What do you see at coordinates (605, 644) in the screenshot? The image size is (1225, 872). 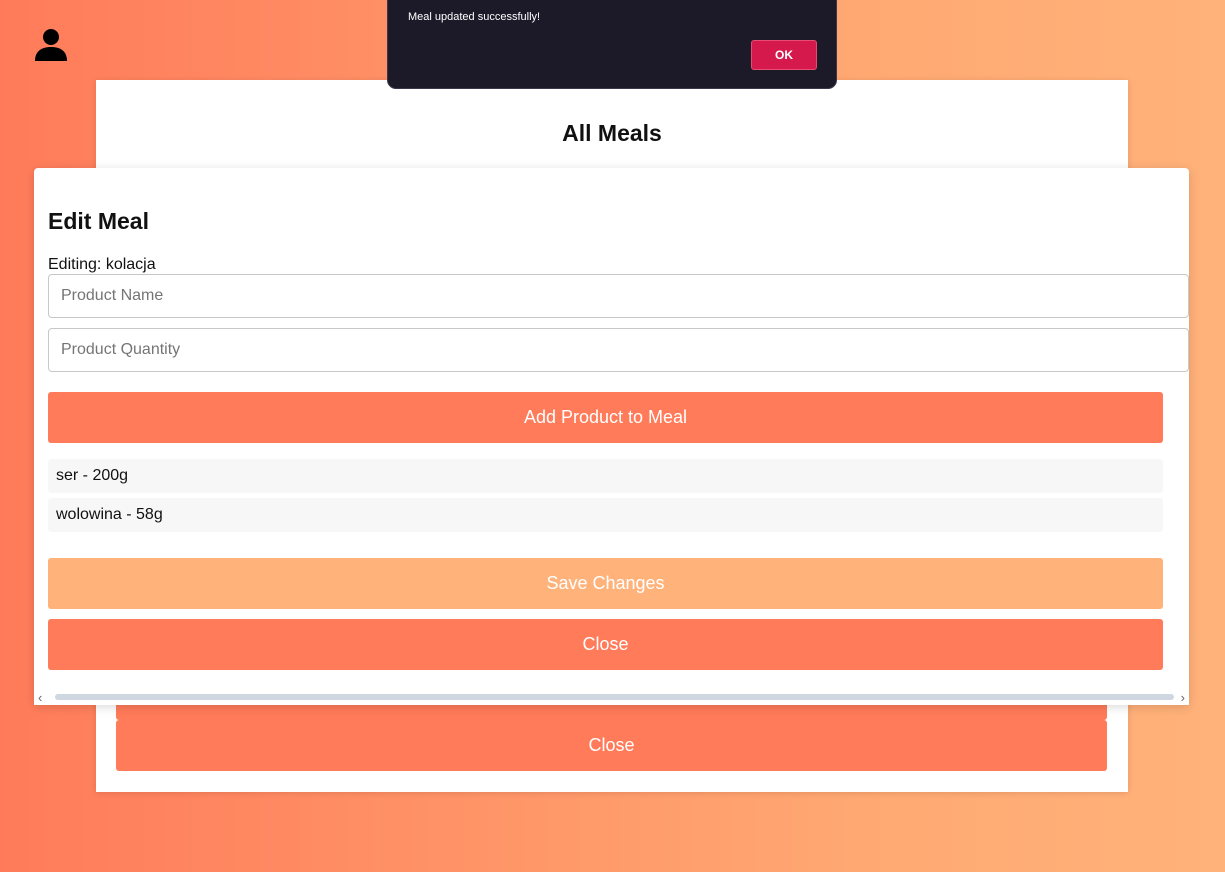 I see `close-button: Close` at bounding box center [605, 644].